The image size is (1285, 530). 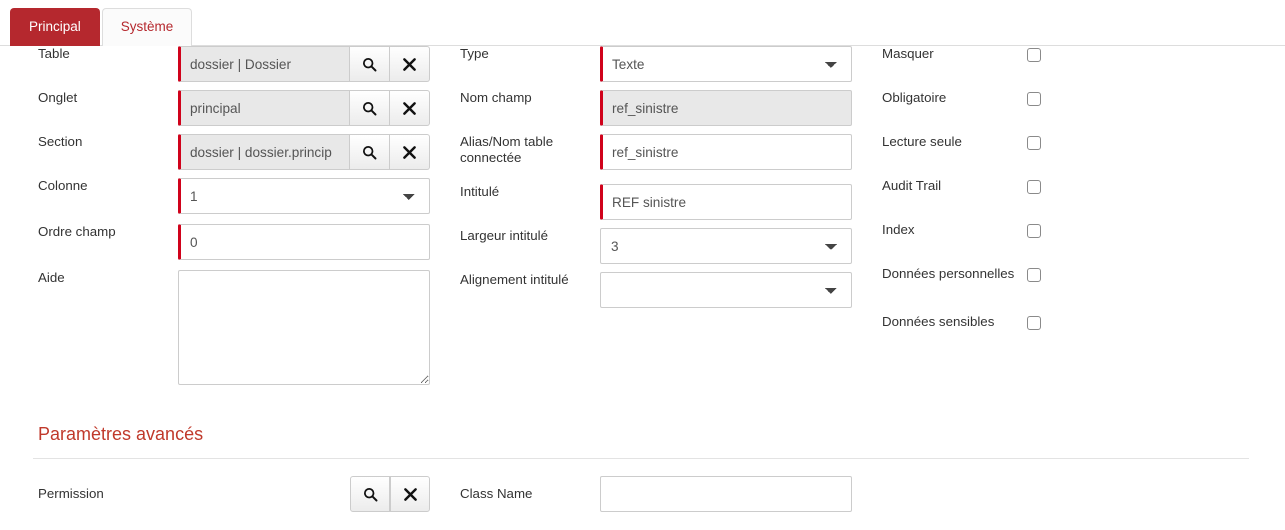 I want to click on advanced-title: Paramètres avancés, so click(x=121, y=434).